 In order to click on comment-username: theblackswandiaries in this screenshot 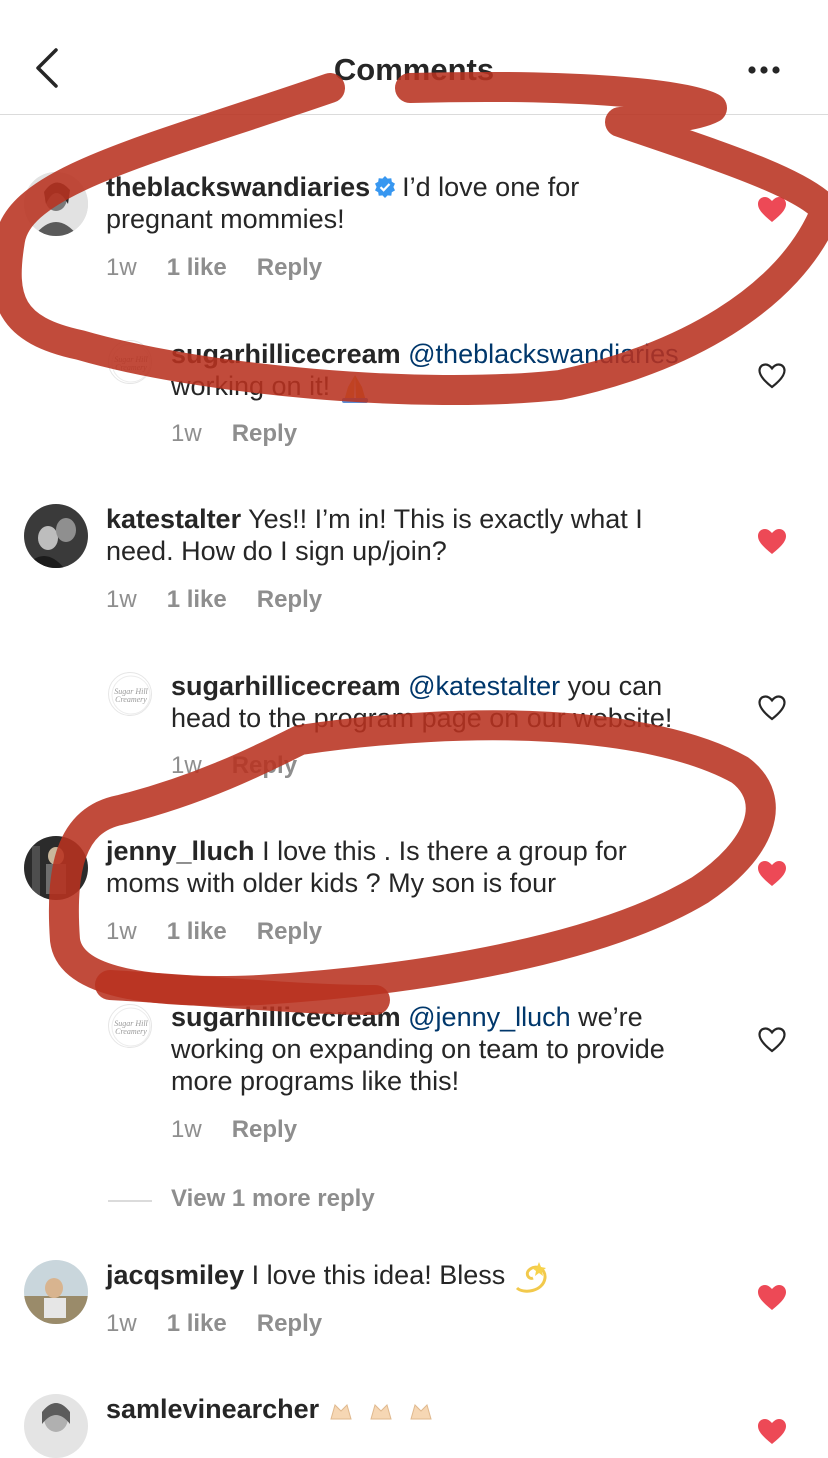, I will do `click(238, 187)`.